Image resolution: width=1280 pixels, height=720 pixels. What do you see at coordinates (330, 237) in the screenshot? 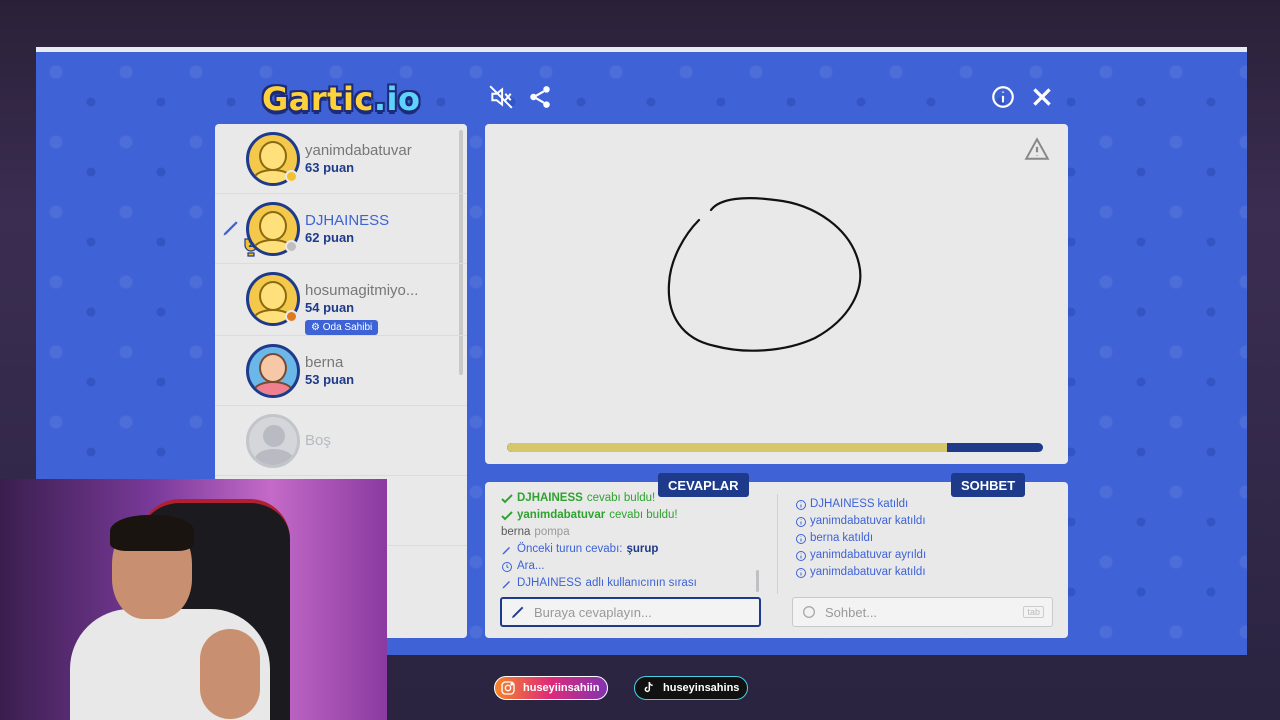
I see `player-points: 62 puan` at bounding box center [330, 237].